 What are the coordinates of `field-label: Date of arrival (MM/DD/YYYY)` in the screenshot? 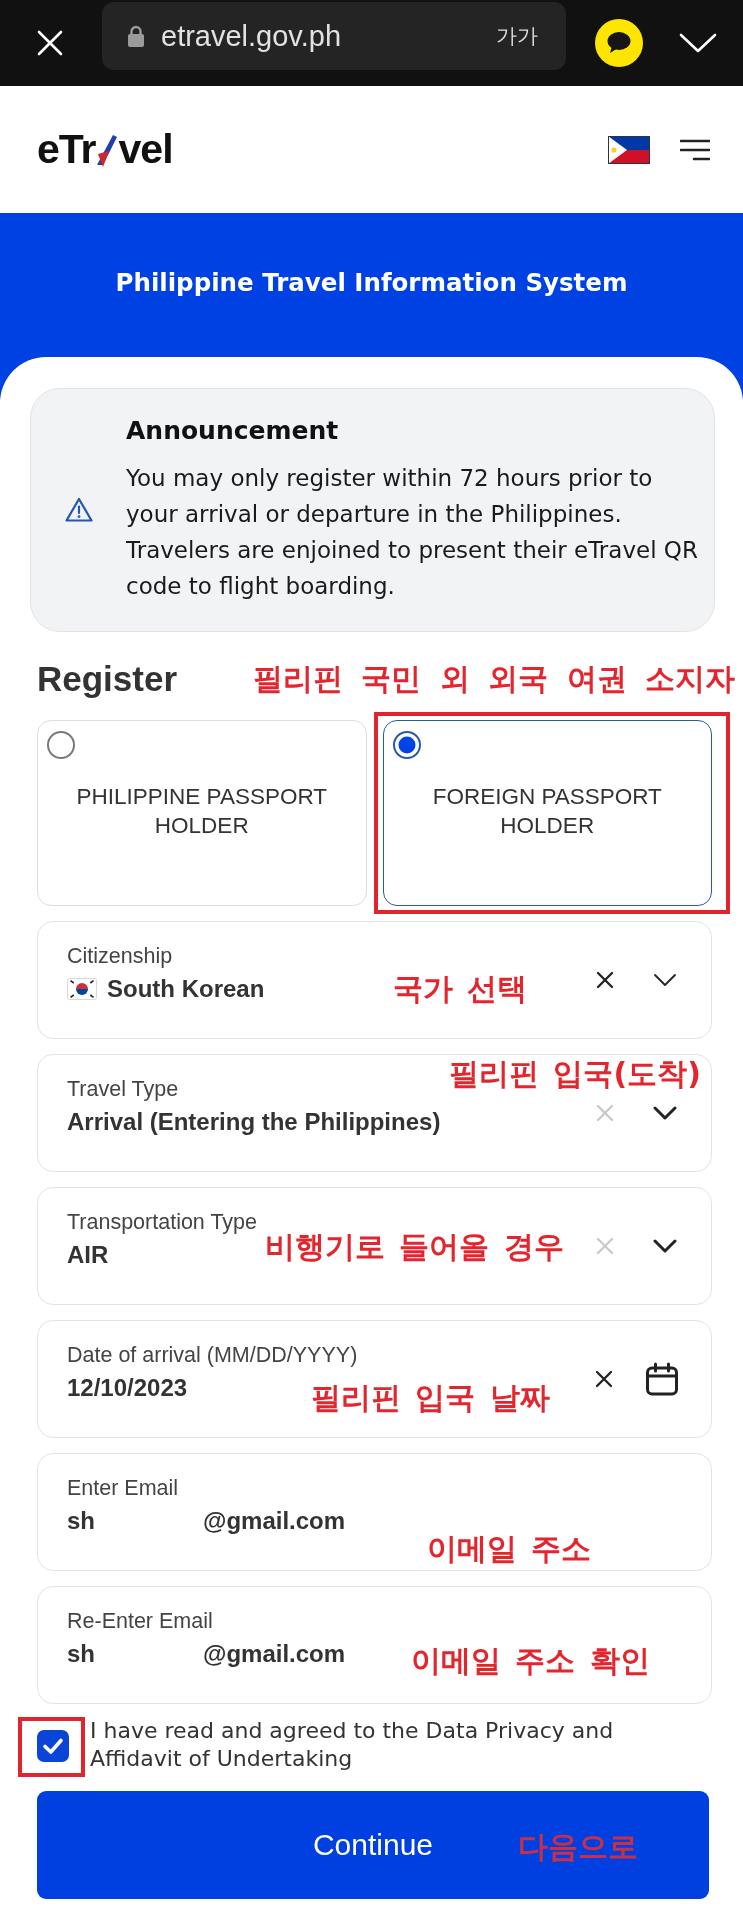 It's located at (213, 1355).